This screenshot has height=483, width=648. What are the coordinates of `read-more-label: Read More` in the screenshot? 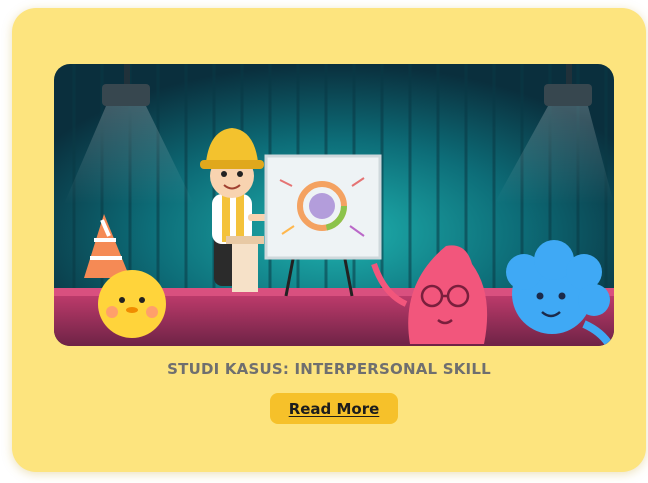 It's located at (334, 409).